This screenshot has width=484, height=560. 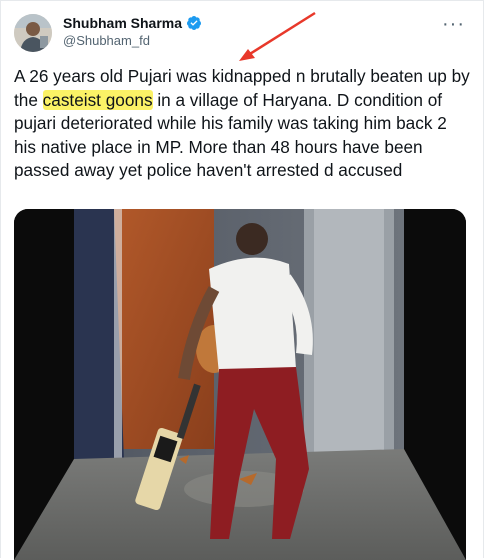 I want to click on avatar-image, so click(x=33, y=33).